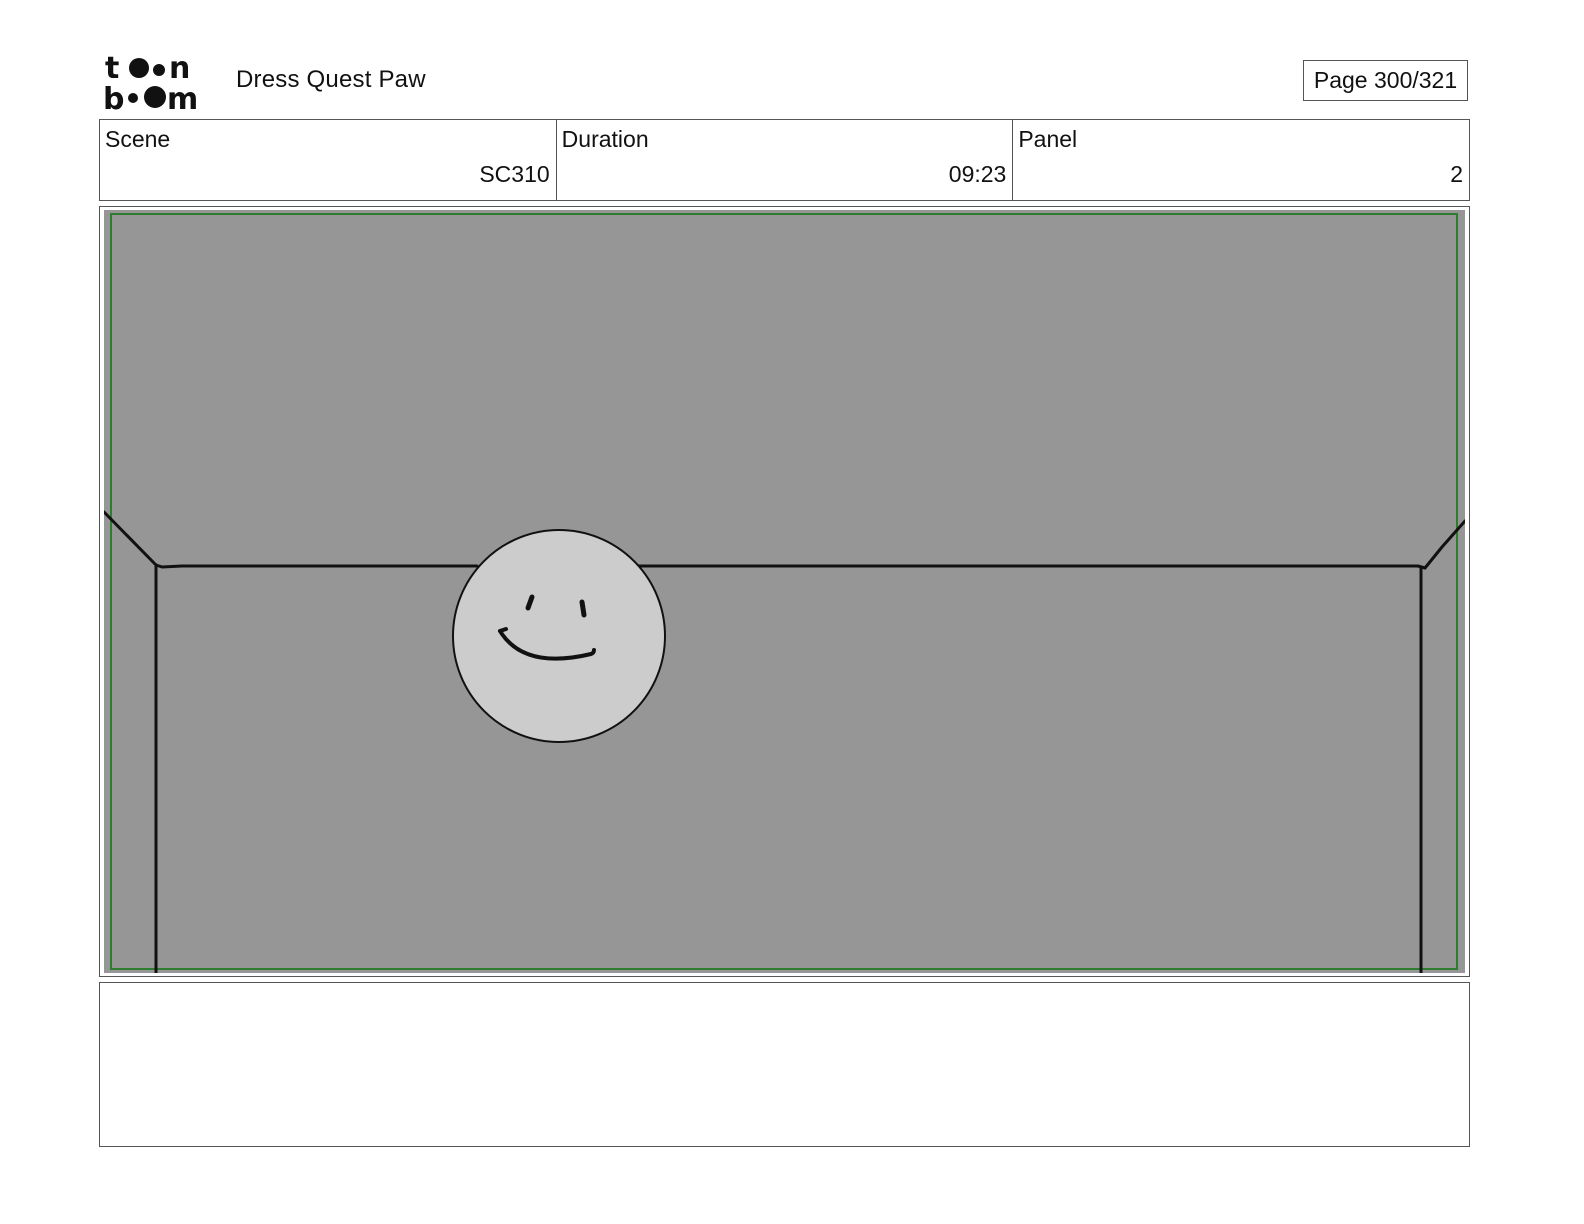  Describe the element at coordinates (1241, 160) in the screenshot. I see `panel-cell: Panel 2` at that location.